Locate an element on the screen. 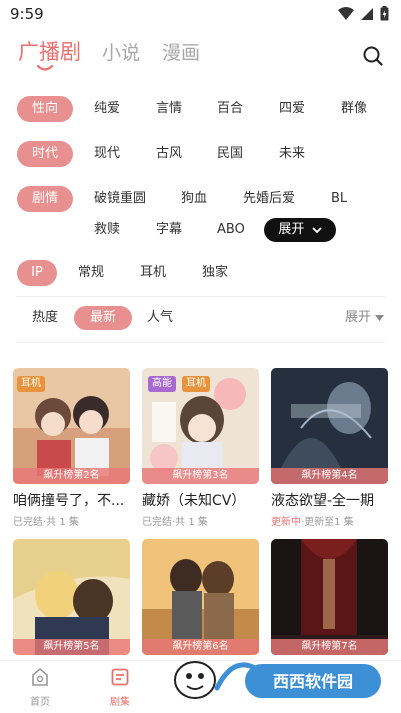 Image resolution: width=401 pixels, height=713 pixels. filter-option: 未来 is located at coordinates (292, 154).